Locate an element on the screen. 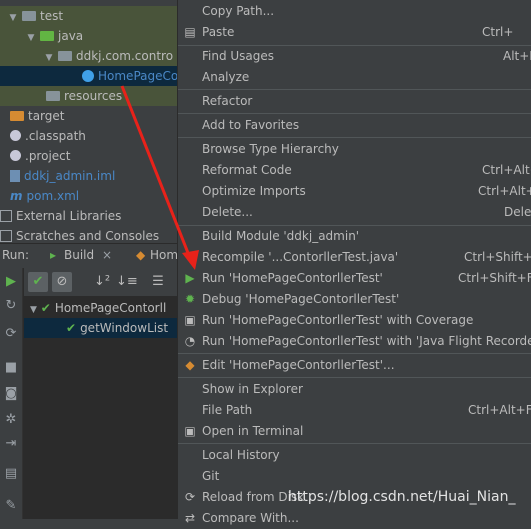 Image resolution: width=531 pixels, height=529 pixels. flight-recorder-icon: ◔ is located at coordinates (190, 341).